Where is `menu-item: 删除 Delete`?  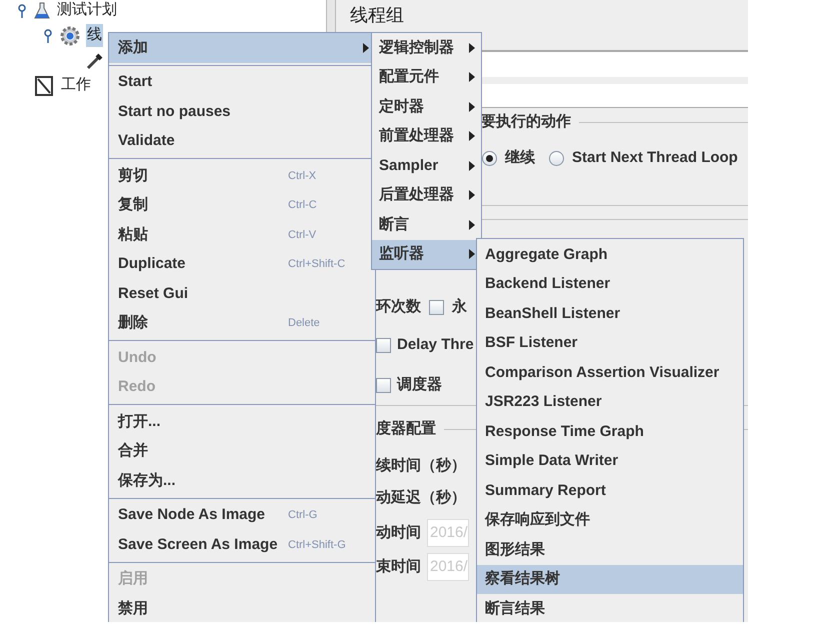
menu-item: 删除 Delete is located at coordinates (242, 323).